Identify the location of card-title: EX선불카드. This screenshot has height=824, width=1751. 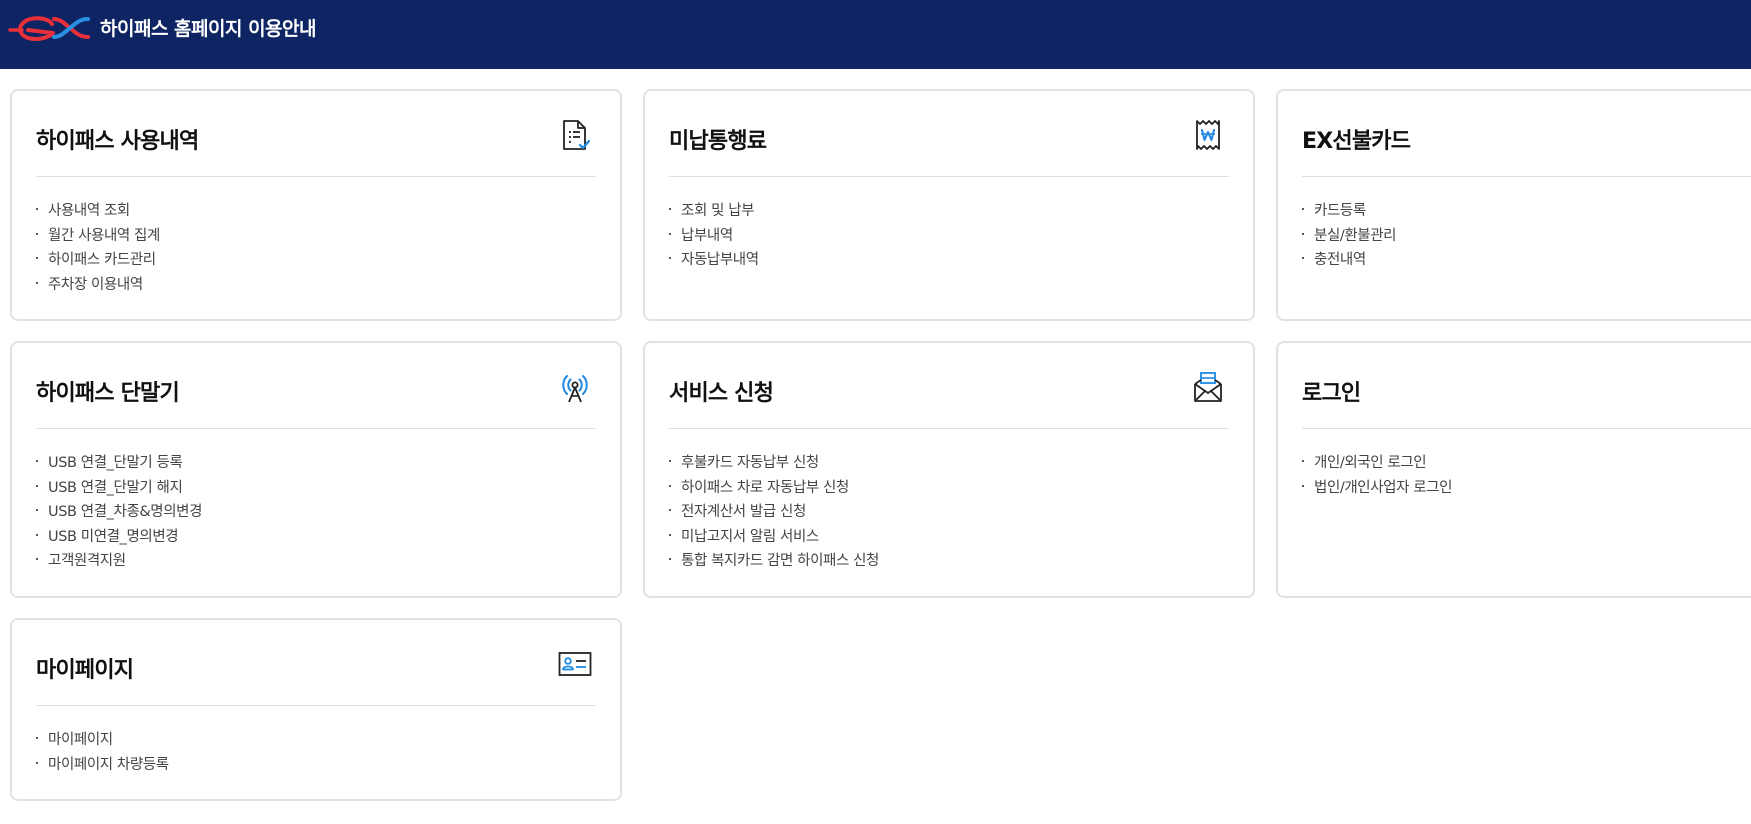
(1356, 141).